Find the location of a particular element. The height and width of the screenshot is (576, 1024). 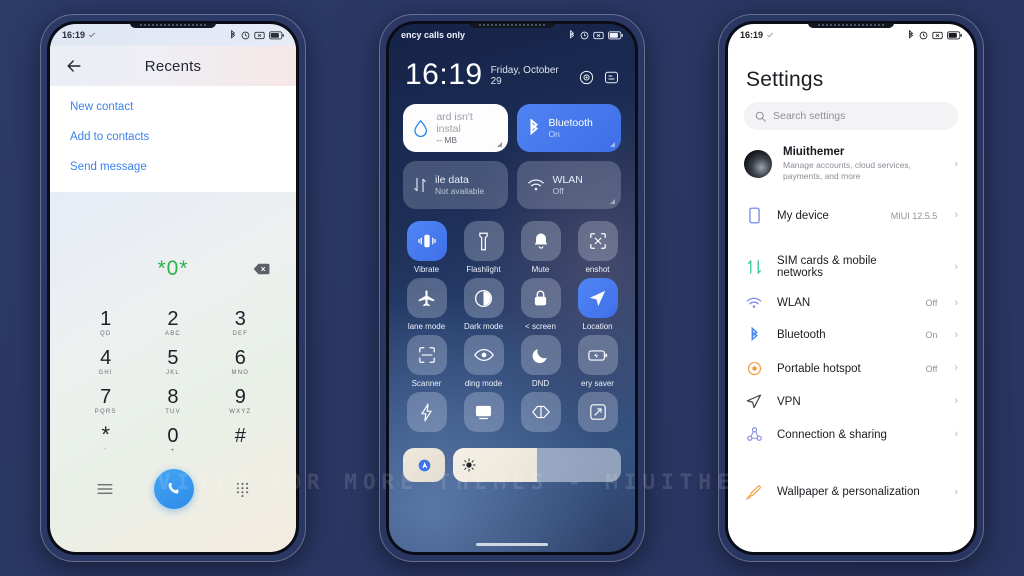

key-5: 5 JKL is located at coordinates (172, 361).